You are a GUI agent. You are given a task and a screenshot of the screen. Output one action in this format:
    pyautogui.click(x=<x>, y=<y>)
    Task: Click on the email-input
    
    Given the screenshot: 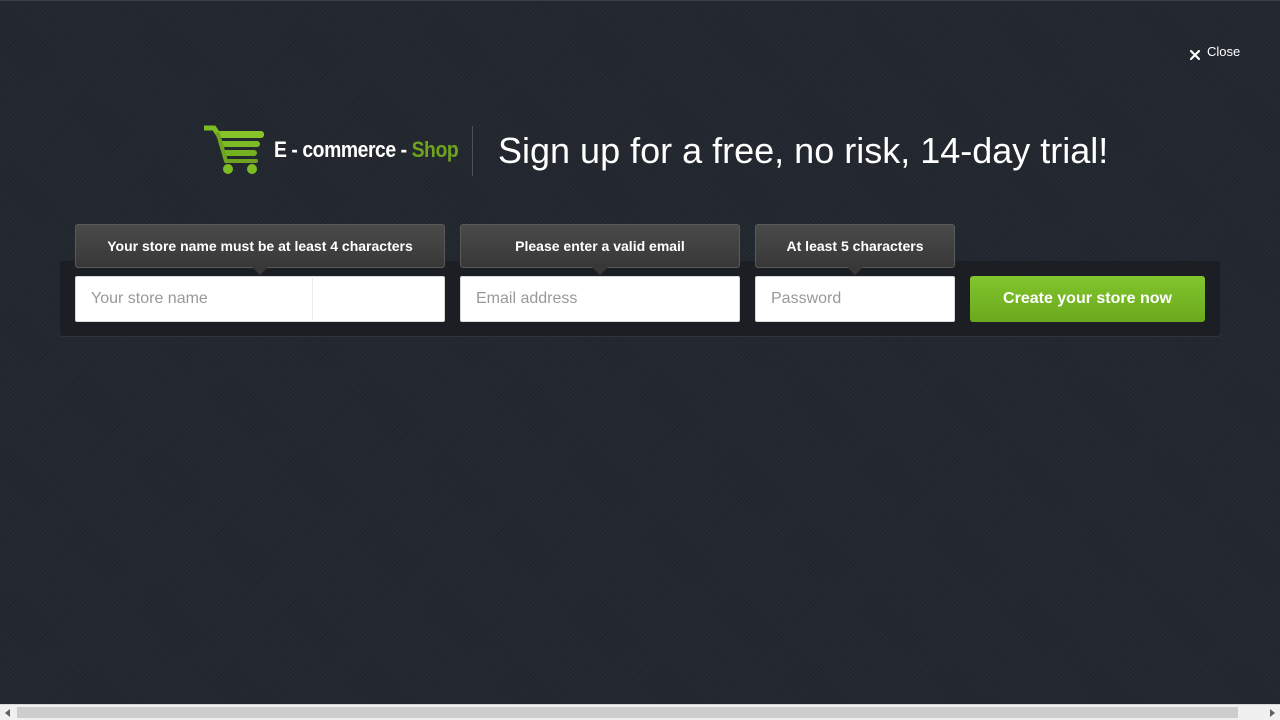 What is the action you would take?
    pyautogui.click(x=600, y=299)
    